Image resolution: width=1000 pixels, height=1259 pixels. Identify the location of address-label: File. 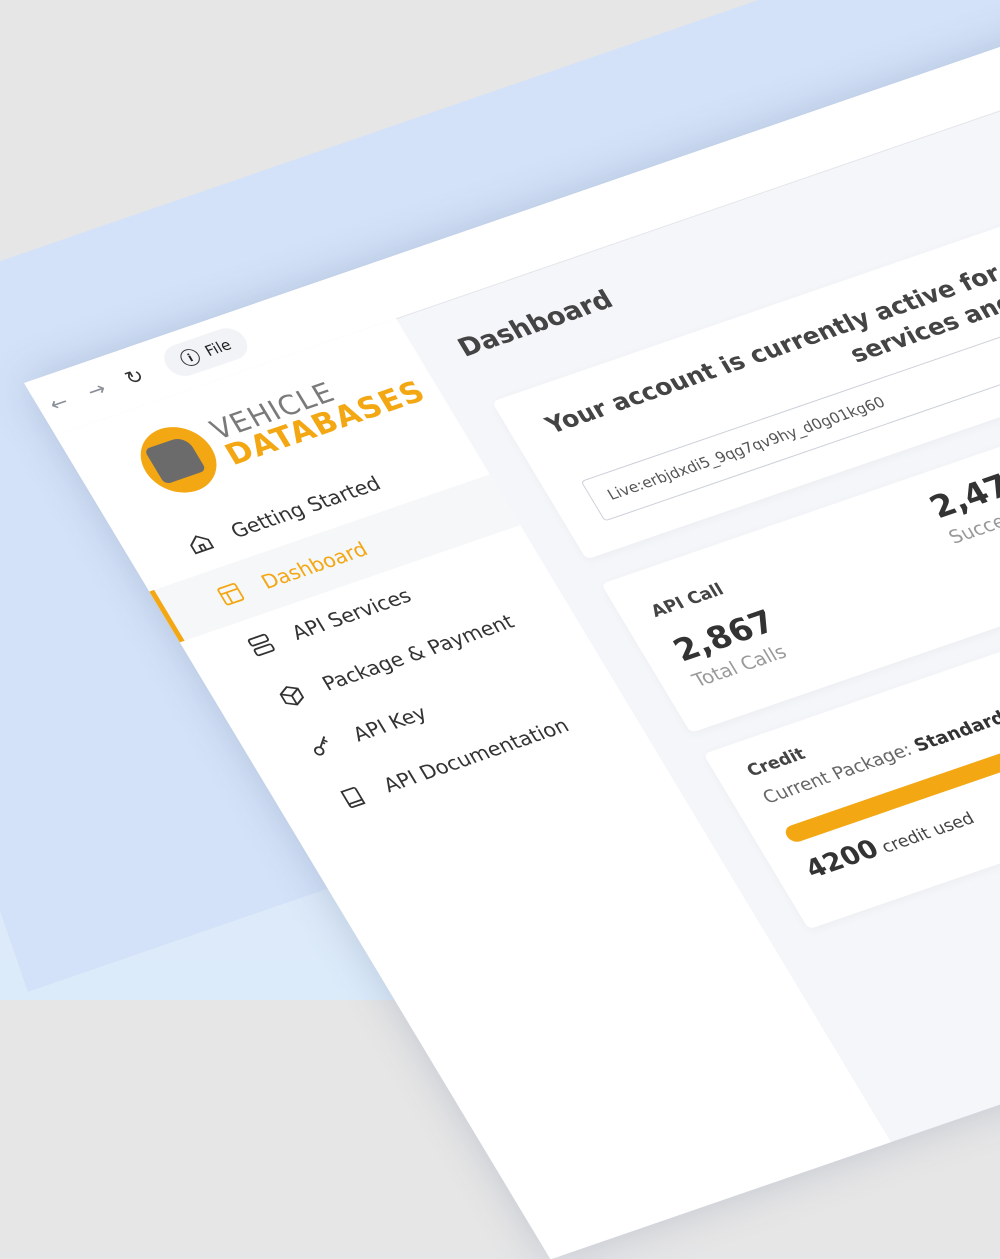
(218, 347).